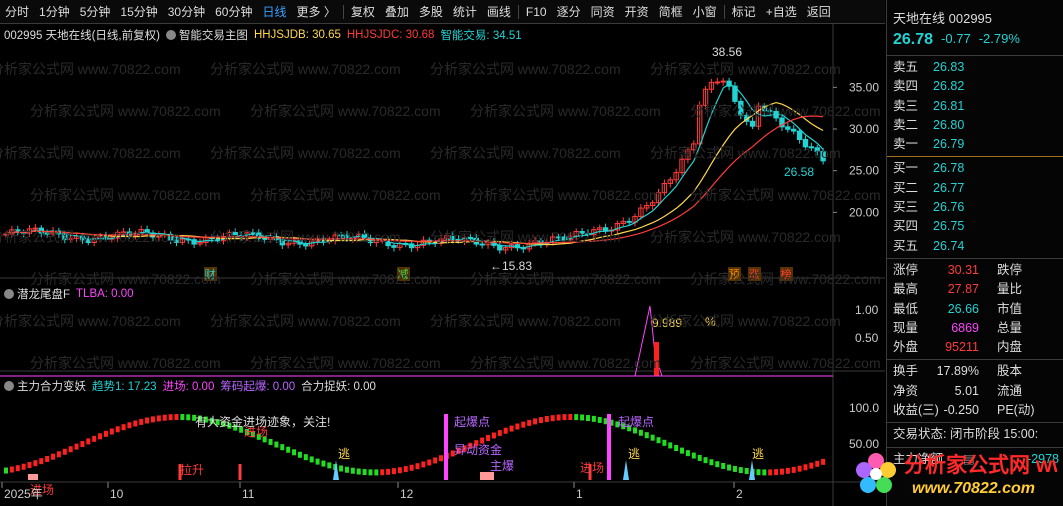 The height and width of the screenshot is (506, 1063). What do you see at coordinates (975, 309) in the screenshot?
I see `stat-row: 最低 26.66 市值` at bounding box center [975, 309].